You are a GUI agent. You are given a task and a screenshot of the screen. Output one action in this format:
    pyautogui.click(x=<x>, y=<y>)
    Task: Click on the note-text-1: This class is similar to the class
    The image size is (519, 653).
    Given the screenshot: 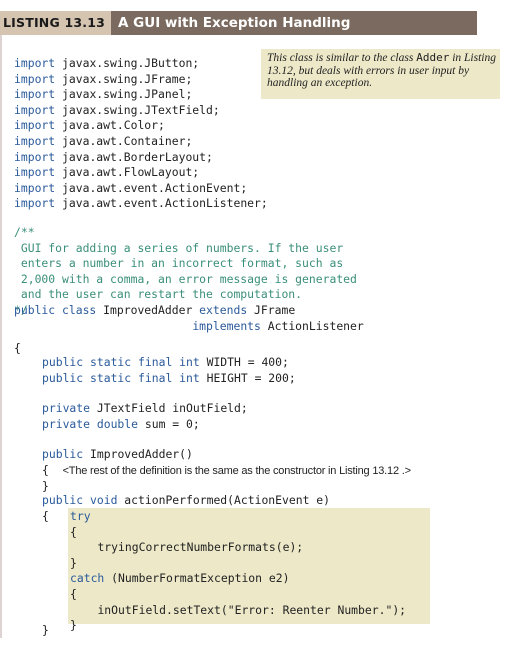 What is the action you would take?
    pyautogui.click(x=342, y=58)
    